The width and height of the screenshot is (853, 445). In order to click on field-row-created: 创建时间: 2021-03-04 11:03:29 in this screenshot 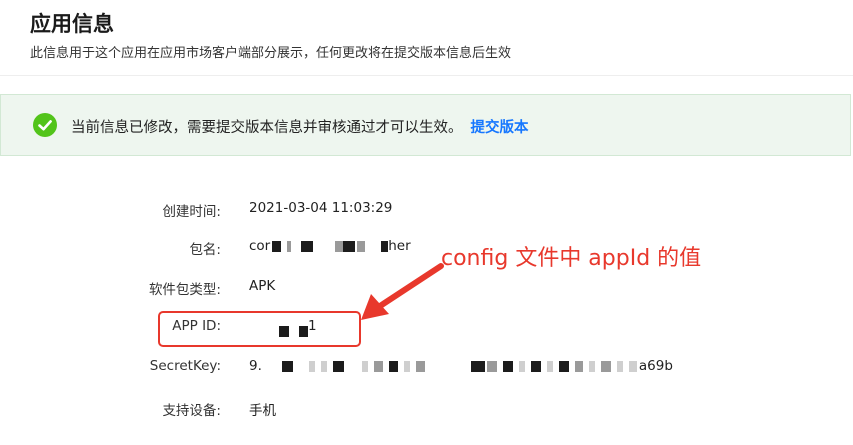, I will do `click(426, 212)`.